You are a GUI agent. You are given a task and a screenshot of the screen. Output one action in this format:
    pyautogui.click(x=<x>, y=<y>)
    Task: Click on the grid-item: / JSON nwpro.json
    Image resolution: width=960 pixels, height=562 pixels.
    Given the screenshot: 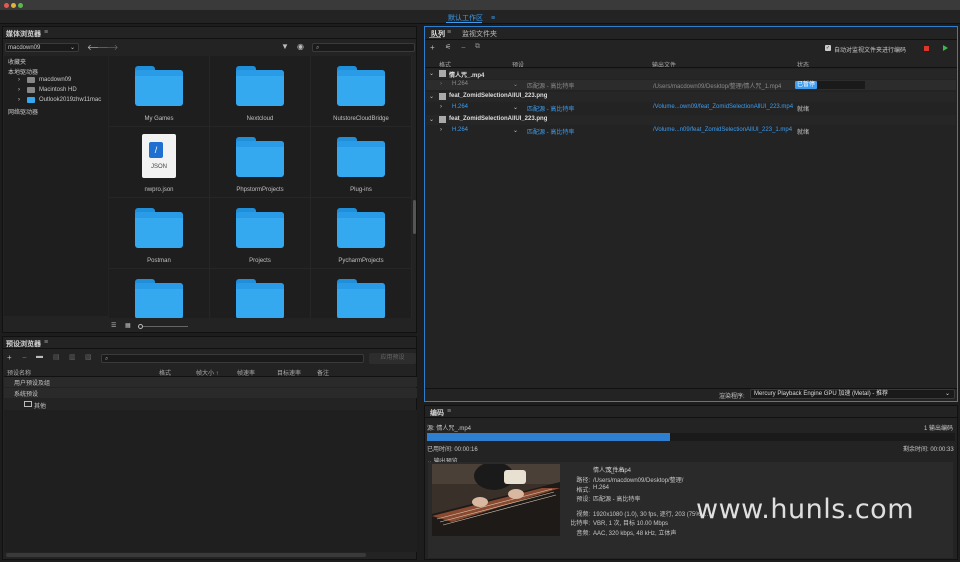 What is the action you would take?
    pyautogui.click(x=159, y=162)
    